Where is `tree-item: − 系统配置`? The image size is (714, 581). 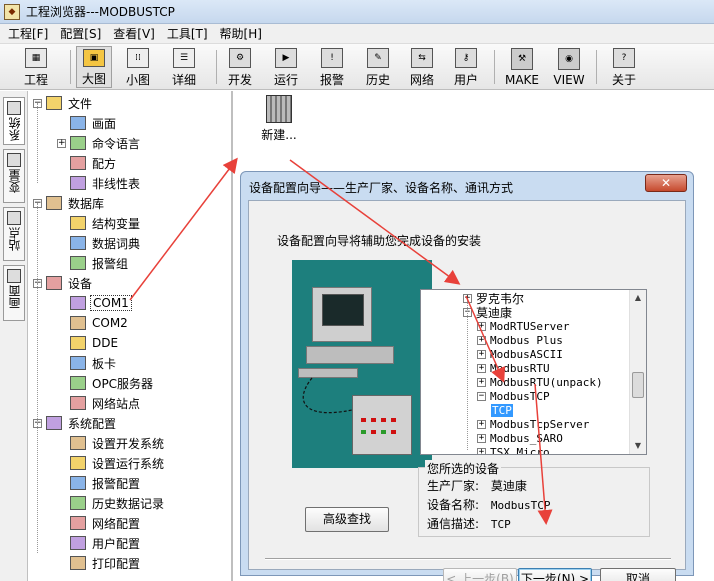
tree-item: − 系统配置 is located at coordinates (75, 423).